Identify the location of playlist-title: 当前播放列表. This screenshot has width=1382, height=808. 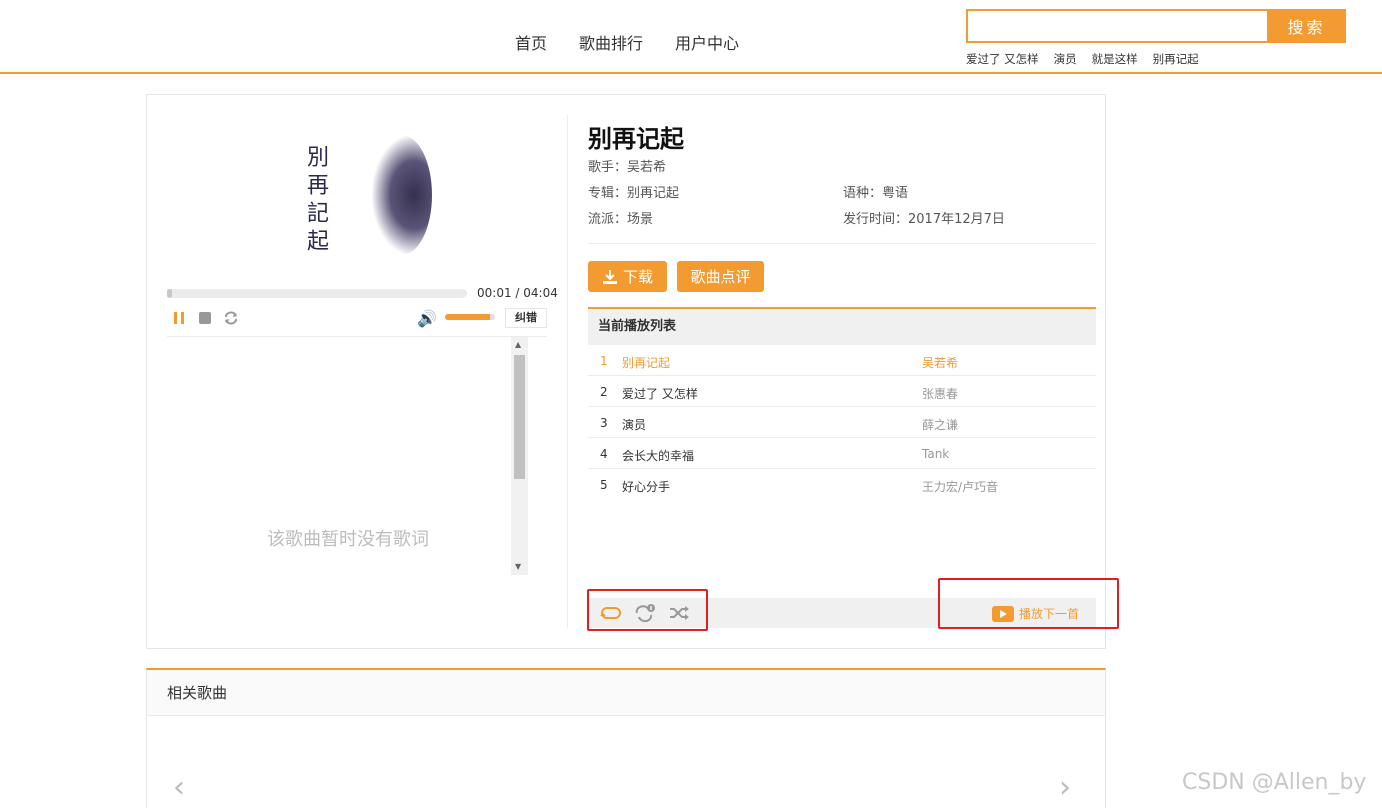
(842, 326).